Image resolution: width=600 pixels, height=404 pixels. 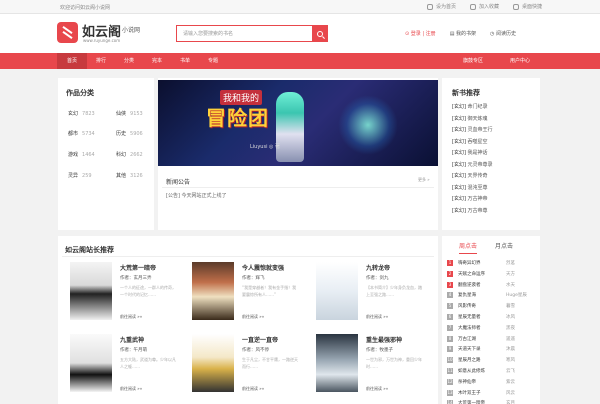 What do you see at coordinates (185, 61) in the screenshot?
I see `nav-booklist: 书单` at bounding box center [185, 61].